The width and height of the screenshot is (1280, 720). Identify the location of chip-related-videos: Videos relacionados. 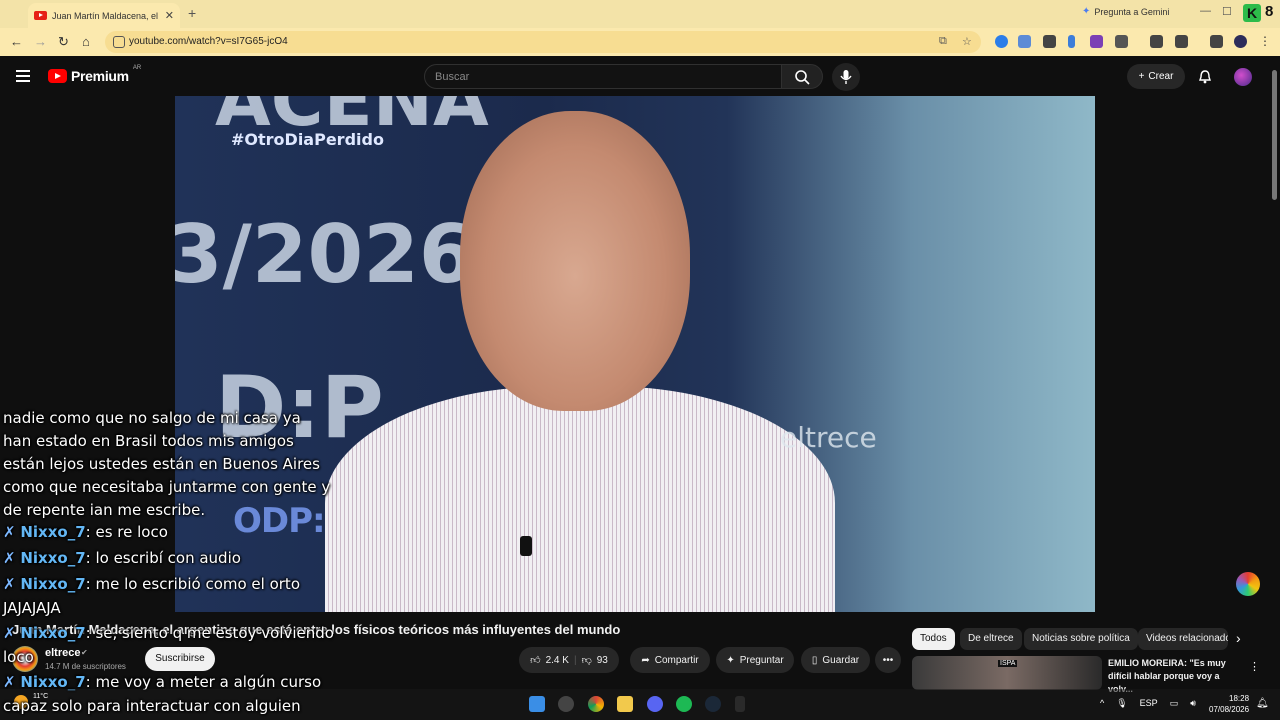
(1183, 639).